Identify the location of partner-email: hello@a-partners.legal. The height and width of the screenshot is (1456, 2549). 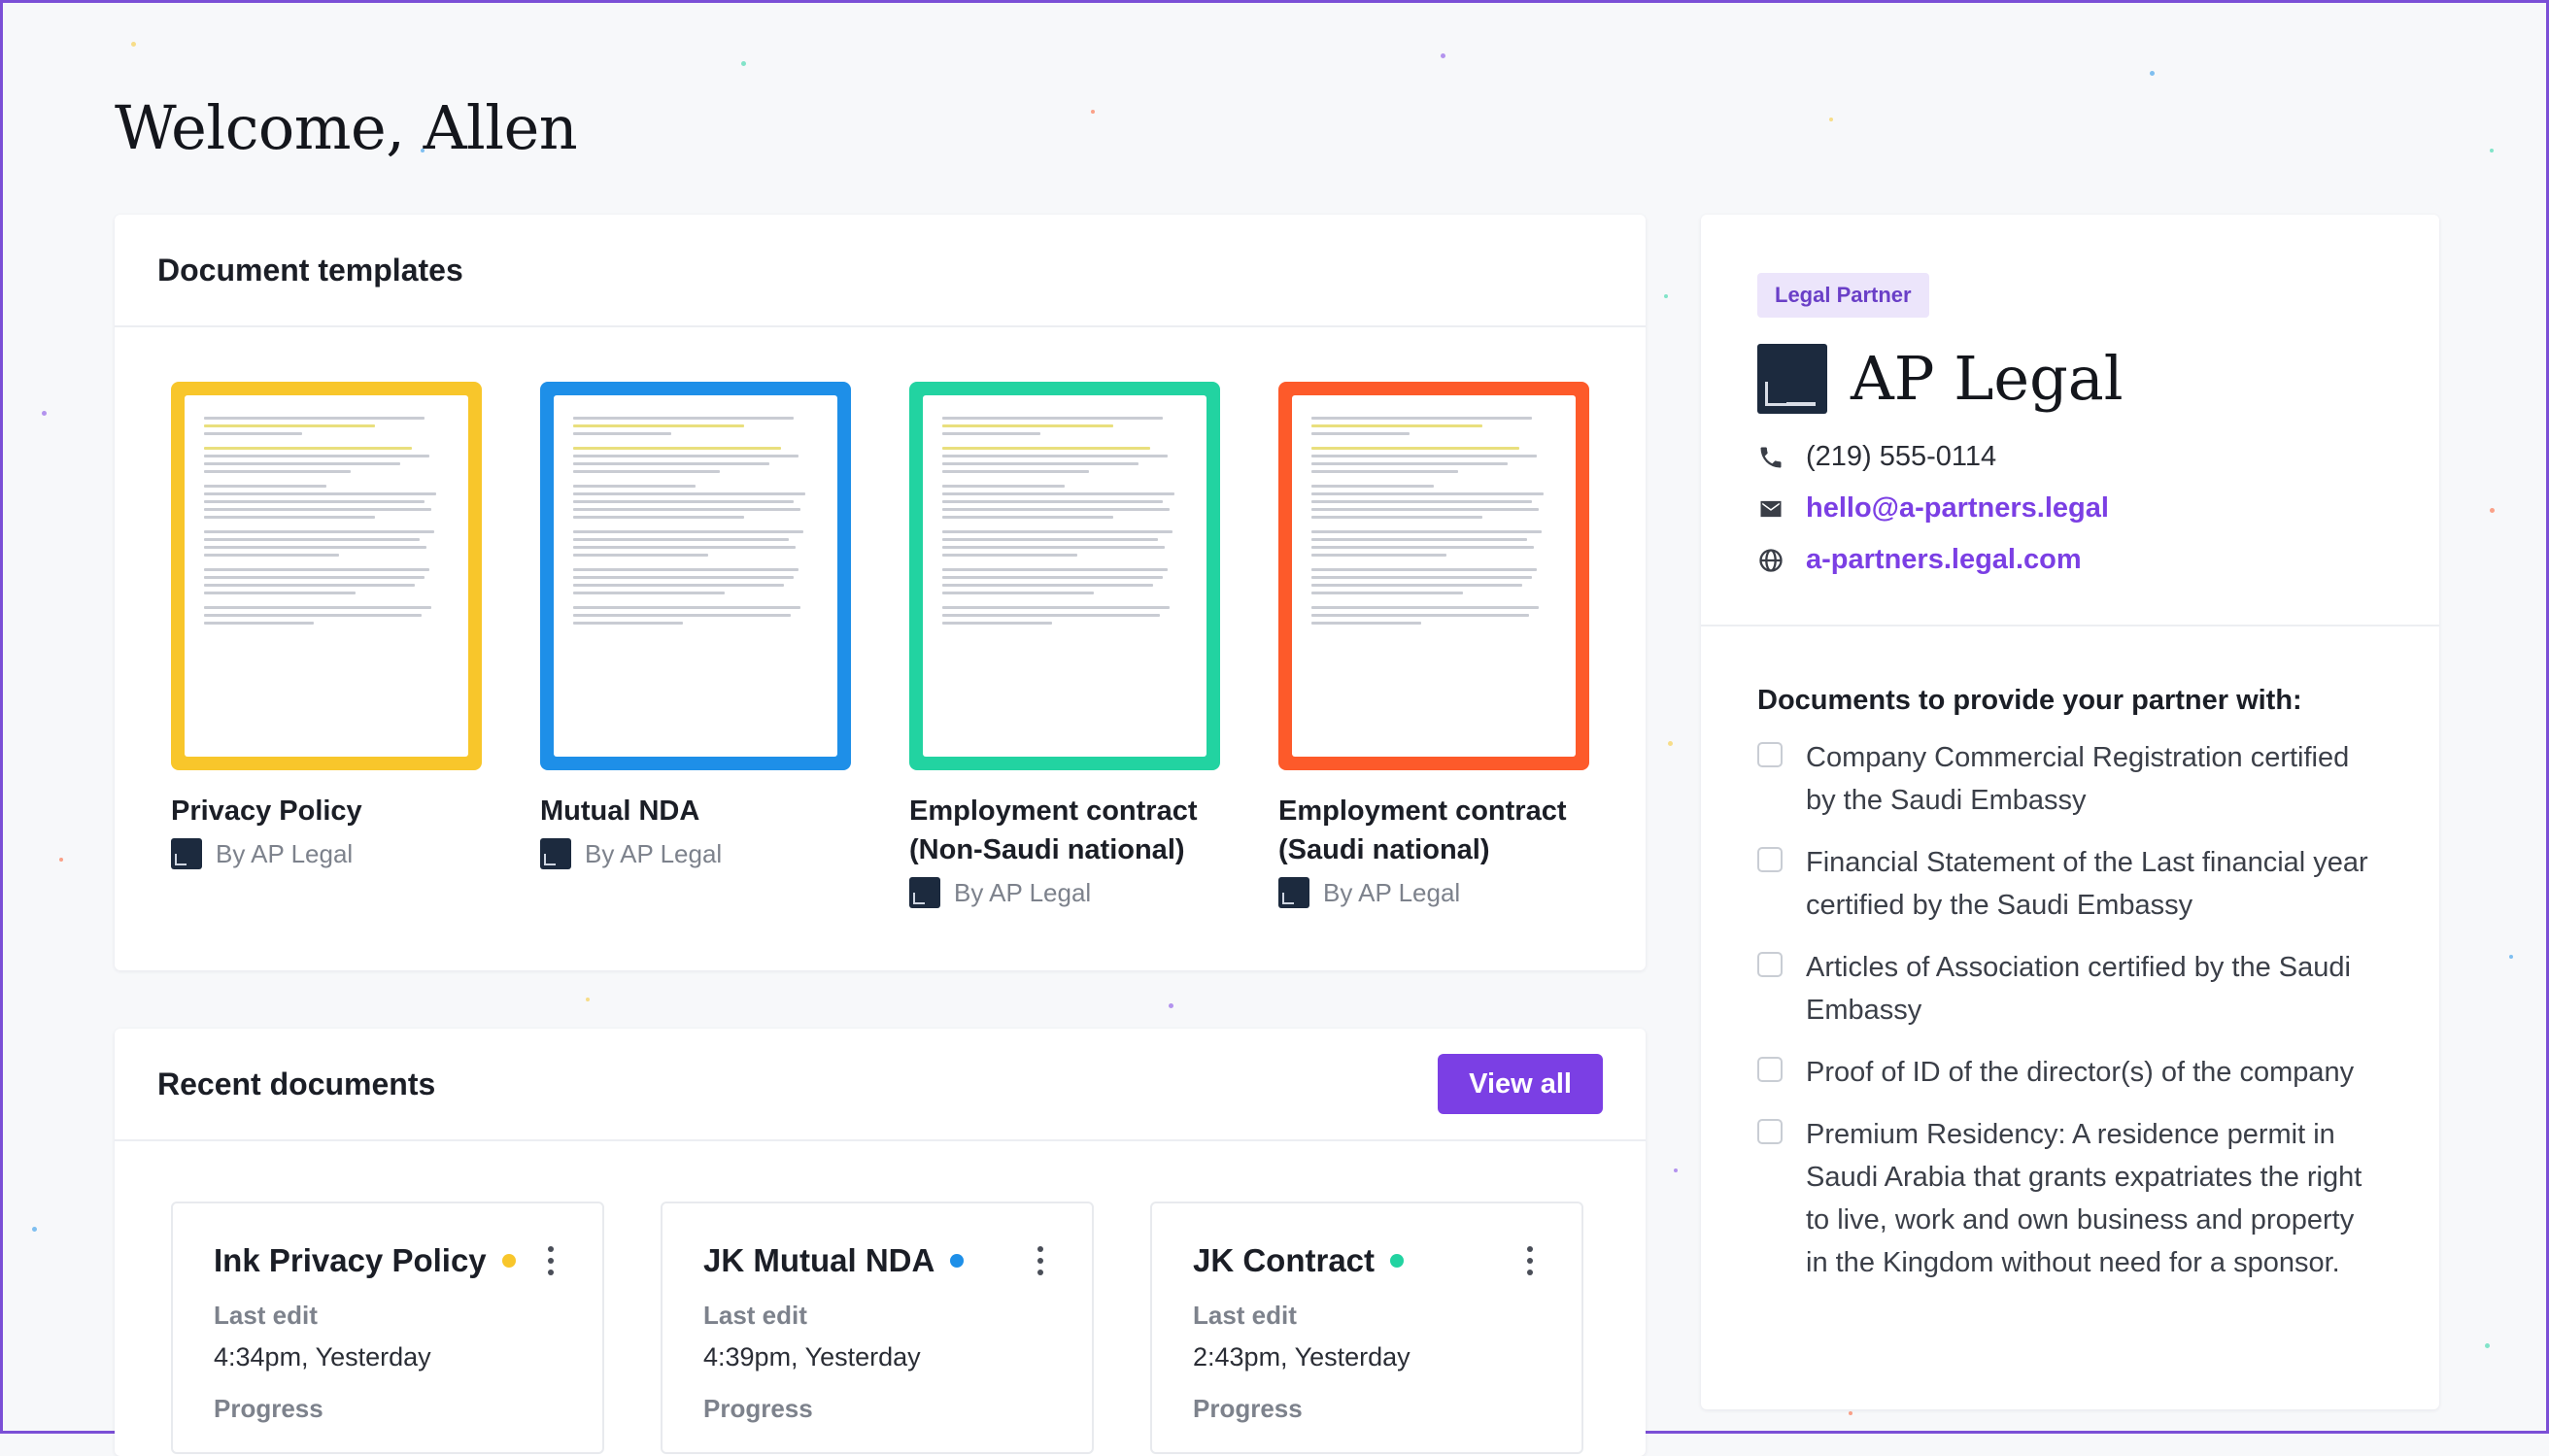
(2070, 508).